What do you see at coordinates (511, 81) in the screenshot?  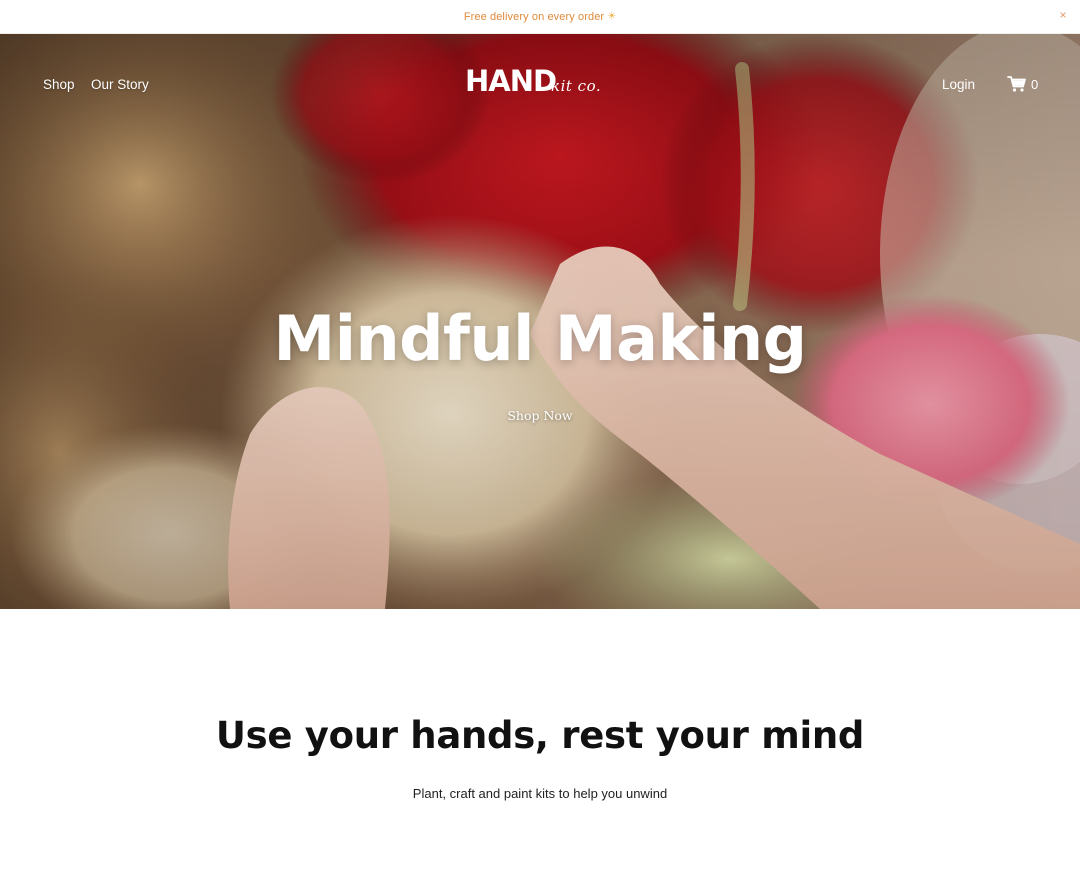 I see `logo-primary-text: HAND` at bounding box center [511, 81].